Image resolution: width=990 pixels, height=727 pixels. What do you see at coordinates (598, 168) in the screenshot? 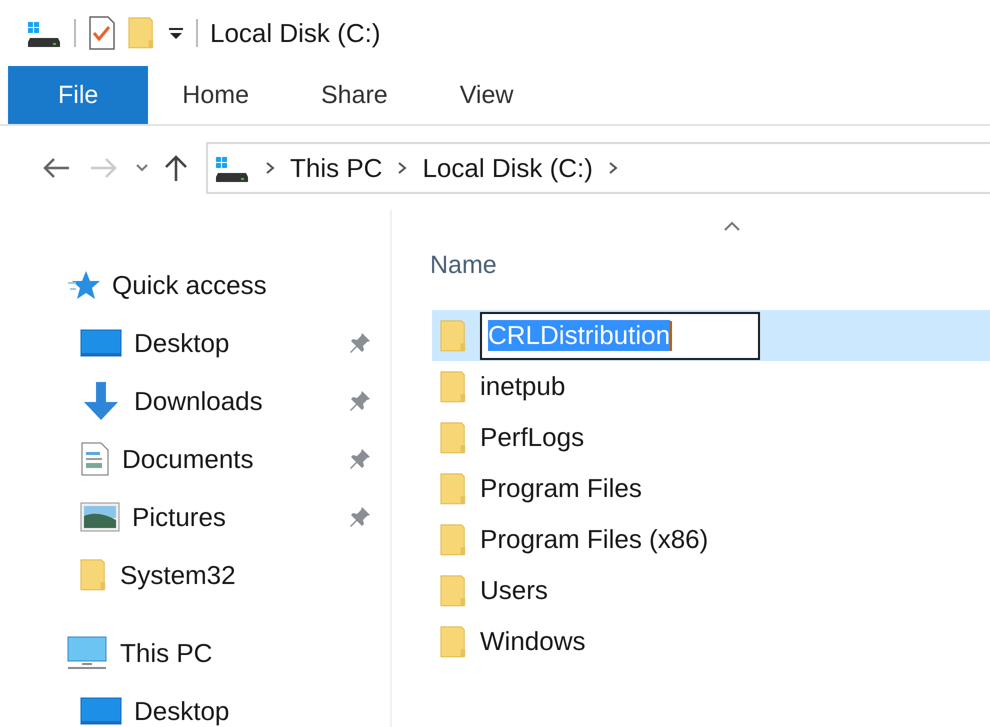
I see `address-bar: This PC Local Disk (C:)` at bounding box center [598, 168].